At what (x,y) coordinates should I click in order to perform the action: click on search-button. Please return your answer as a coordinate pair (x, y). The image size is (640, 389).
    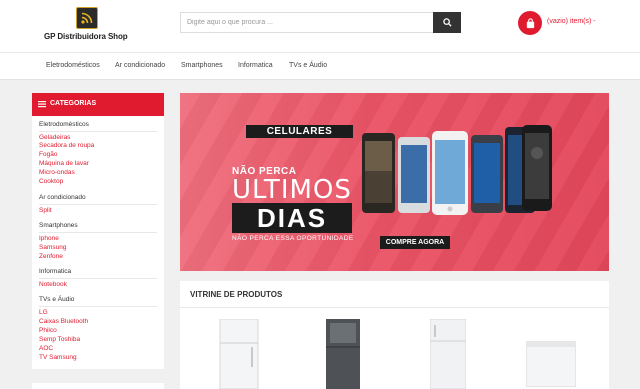
    Looking at the image, I should click on (447, 22).